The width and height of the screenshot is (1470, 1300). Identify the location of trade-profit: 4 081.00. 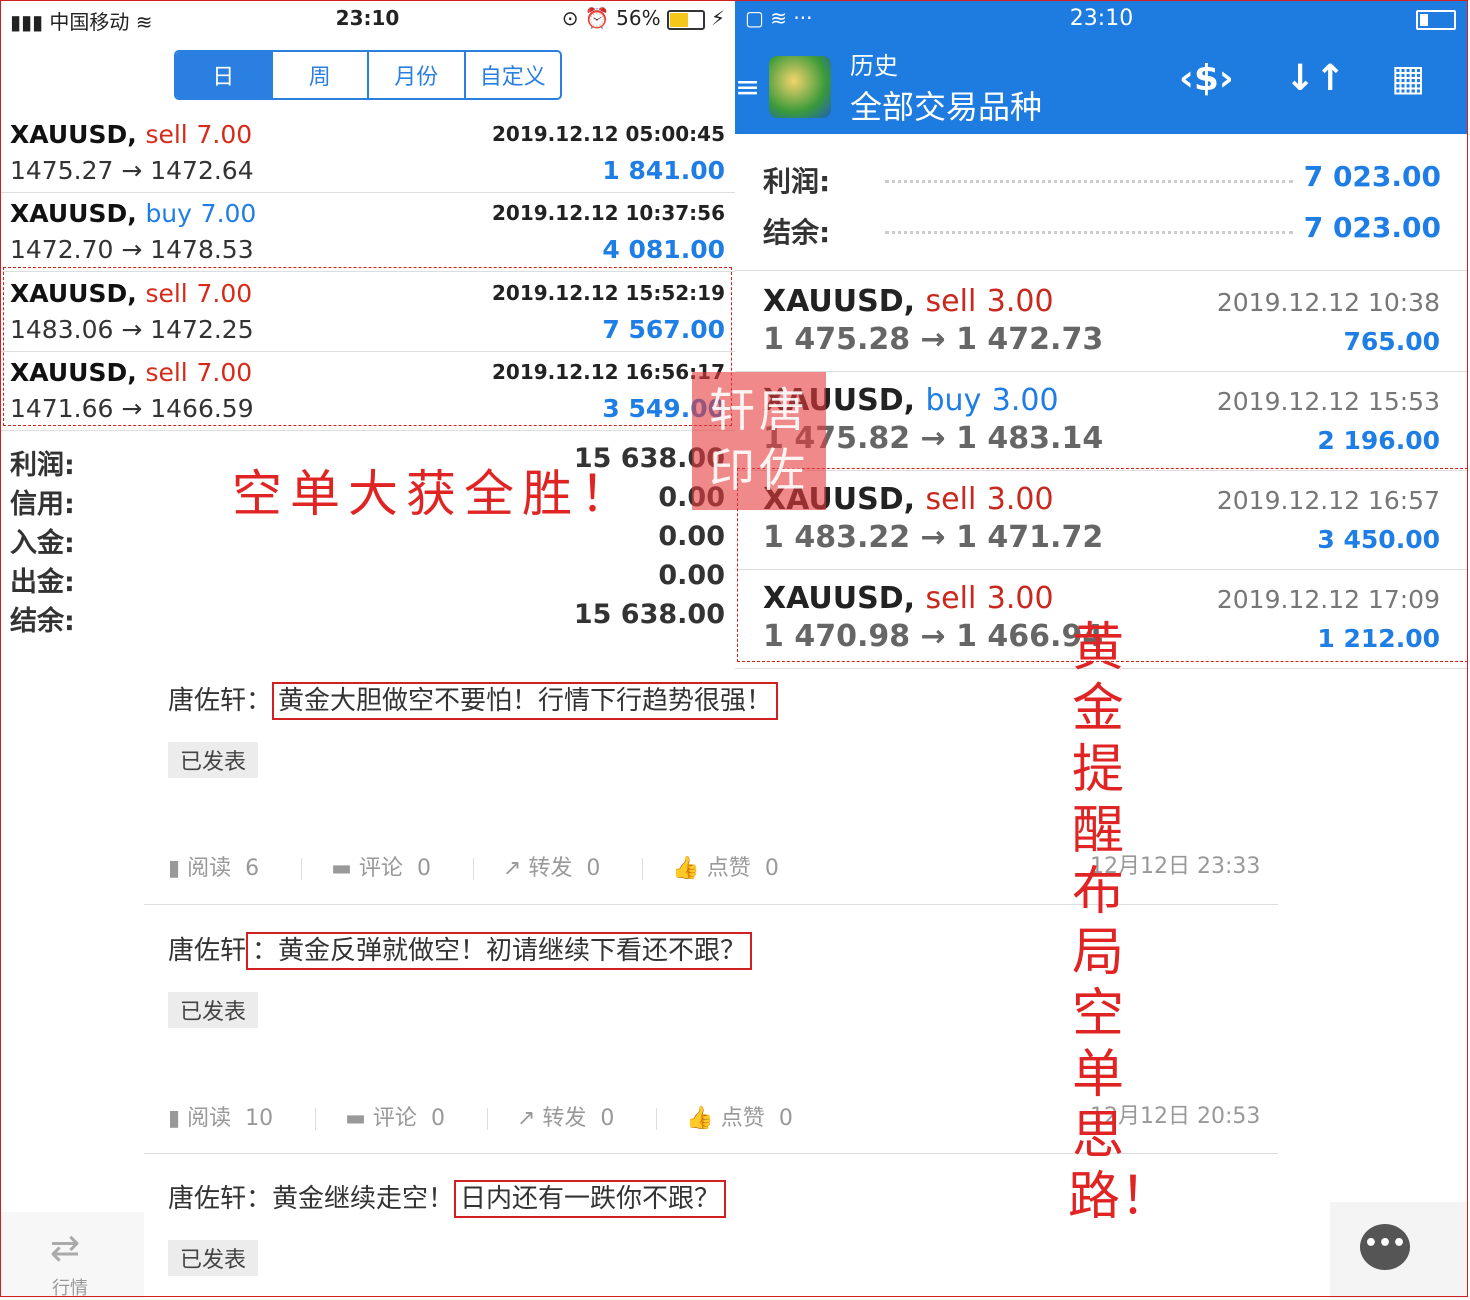
(663, 249).